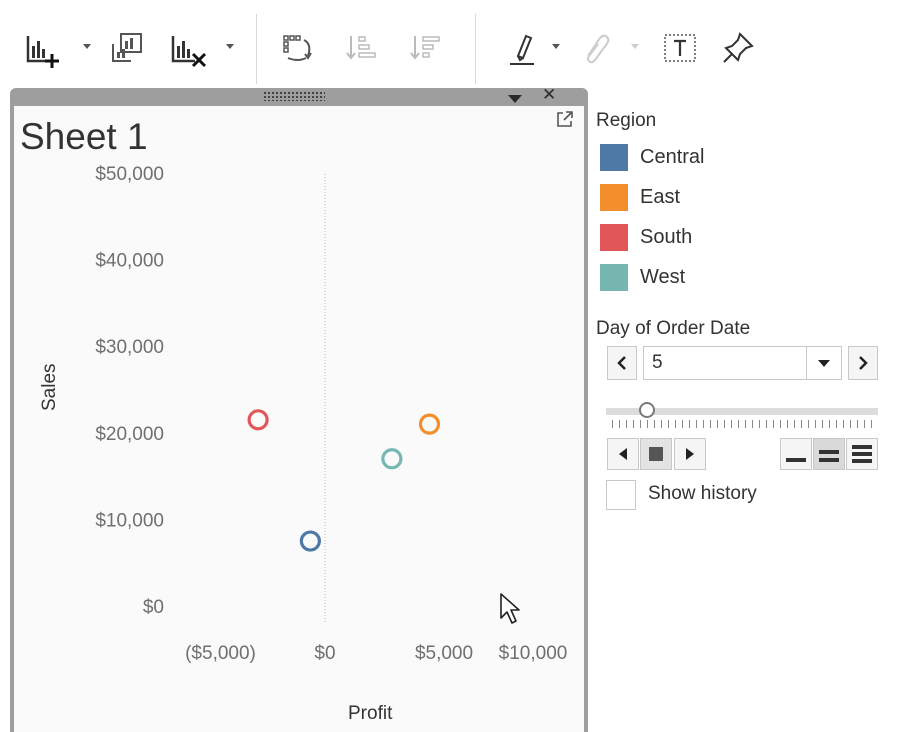 Image resolution: width=897 pixels, height=732 pixels. I want to click on y-tick-label: $30,000, so click(129, 347).